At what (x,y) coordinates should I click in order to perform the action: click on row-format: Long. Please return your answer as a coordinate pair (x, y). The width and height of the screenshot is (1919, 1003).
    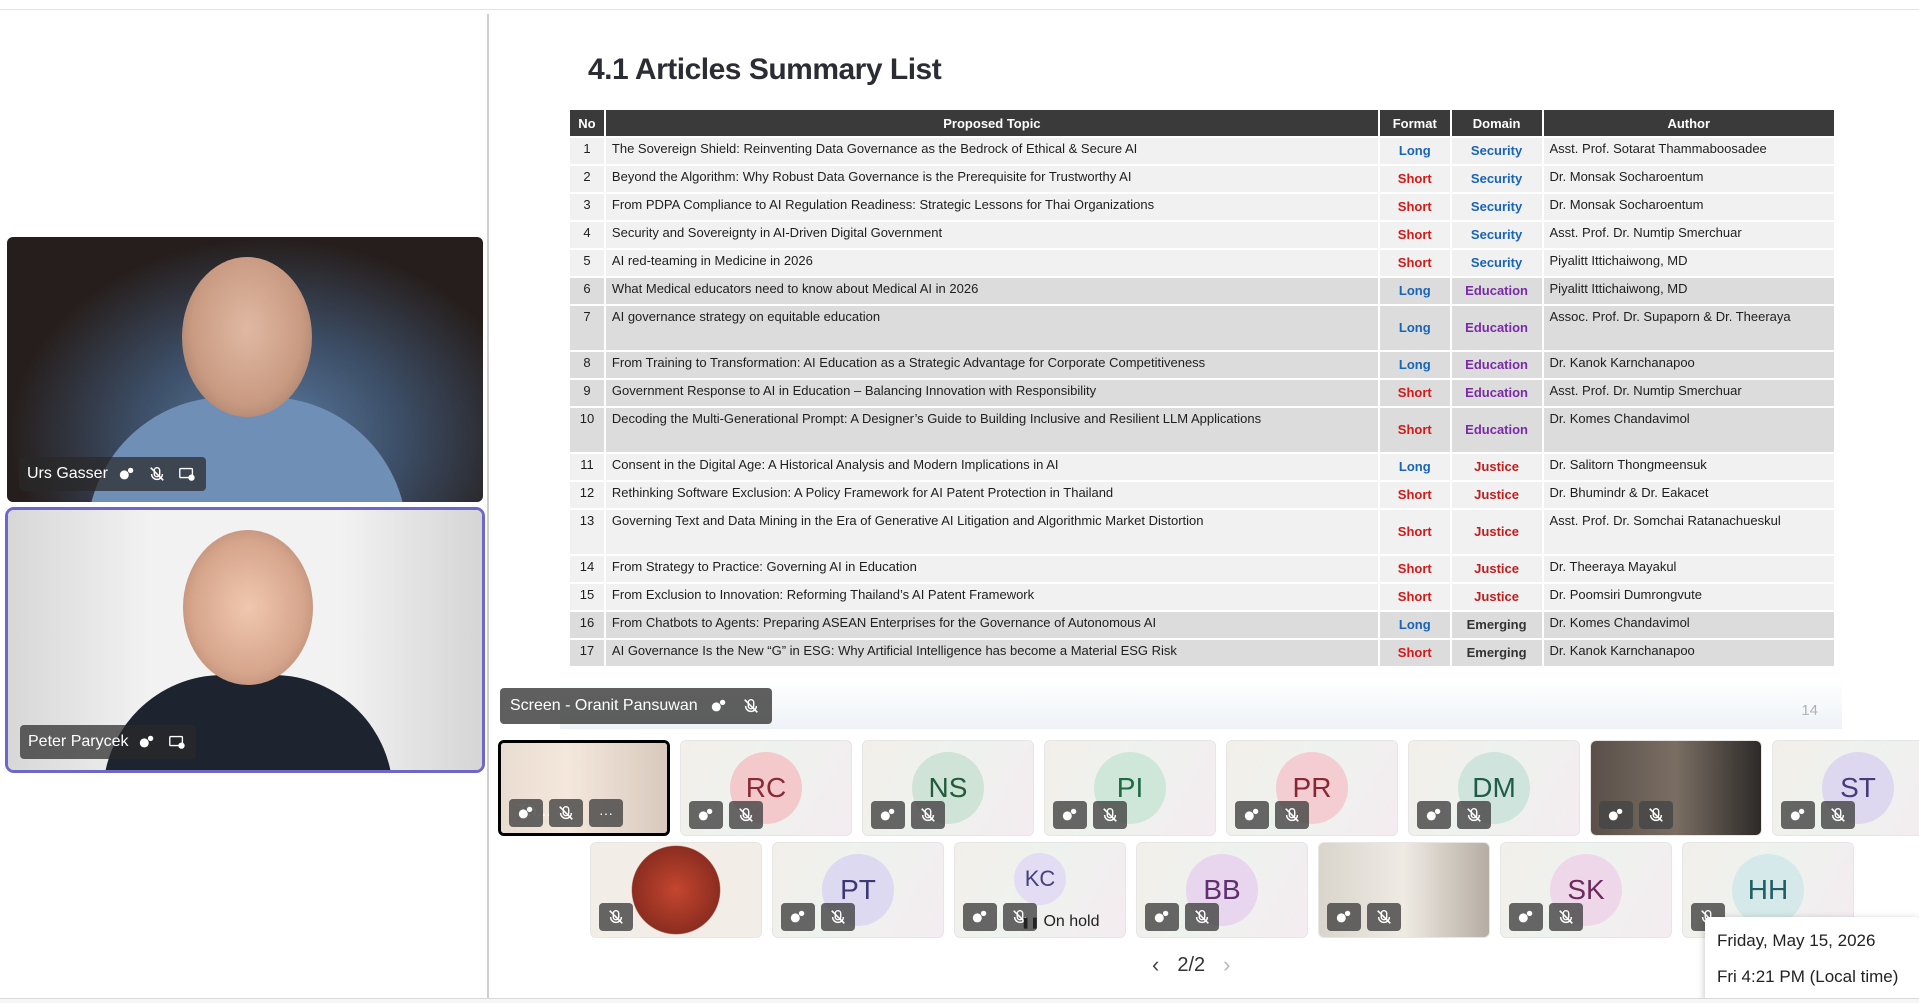
    Looking at the image, I should click on (1414, 151).